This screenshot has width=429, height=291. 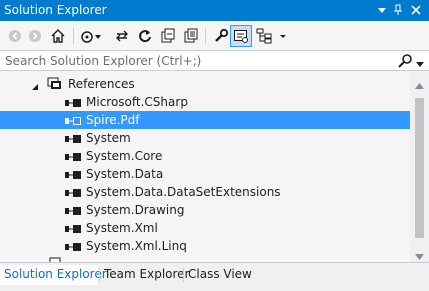 What do you see at coordinates (264, 36) in the screenshot?
I see `class-diagram-icon` at bounding box center [264, 36].